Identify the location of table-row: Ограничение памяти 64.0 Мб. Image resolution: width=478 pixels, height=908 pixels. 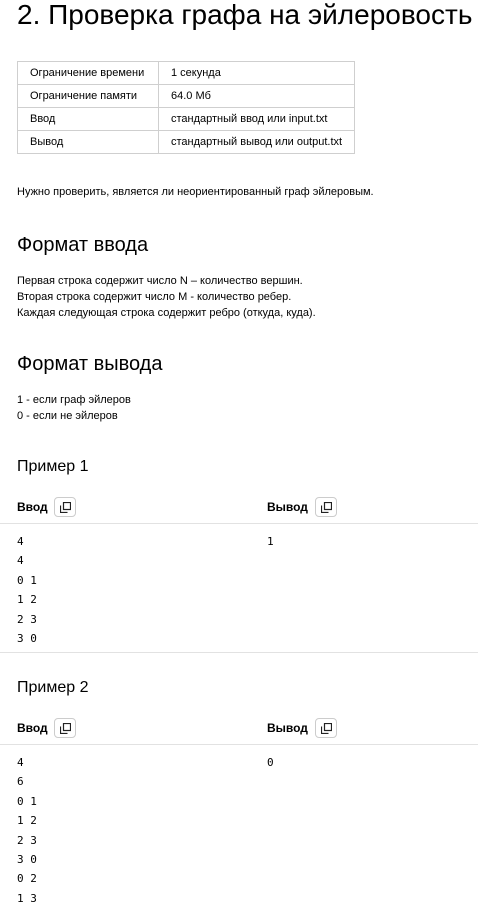
(186, 96).